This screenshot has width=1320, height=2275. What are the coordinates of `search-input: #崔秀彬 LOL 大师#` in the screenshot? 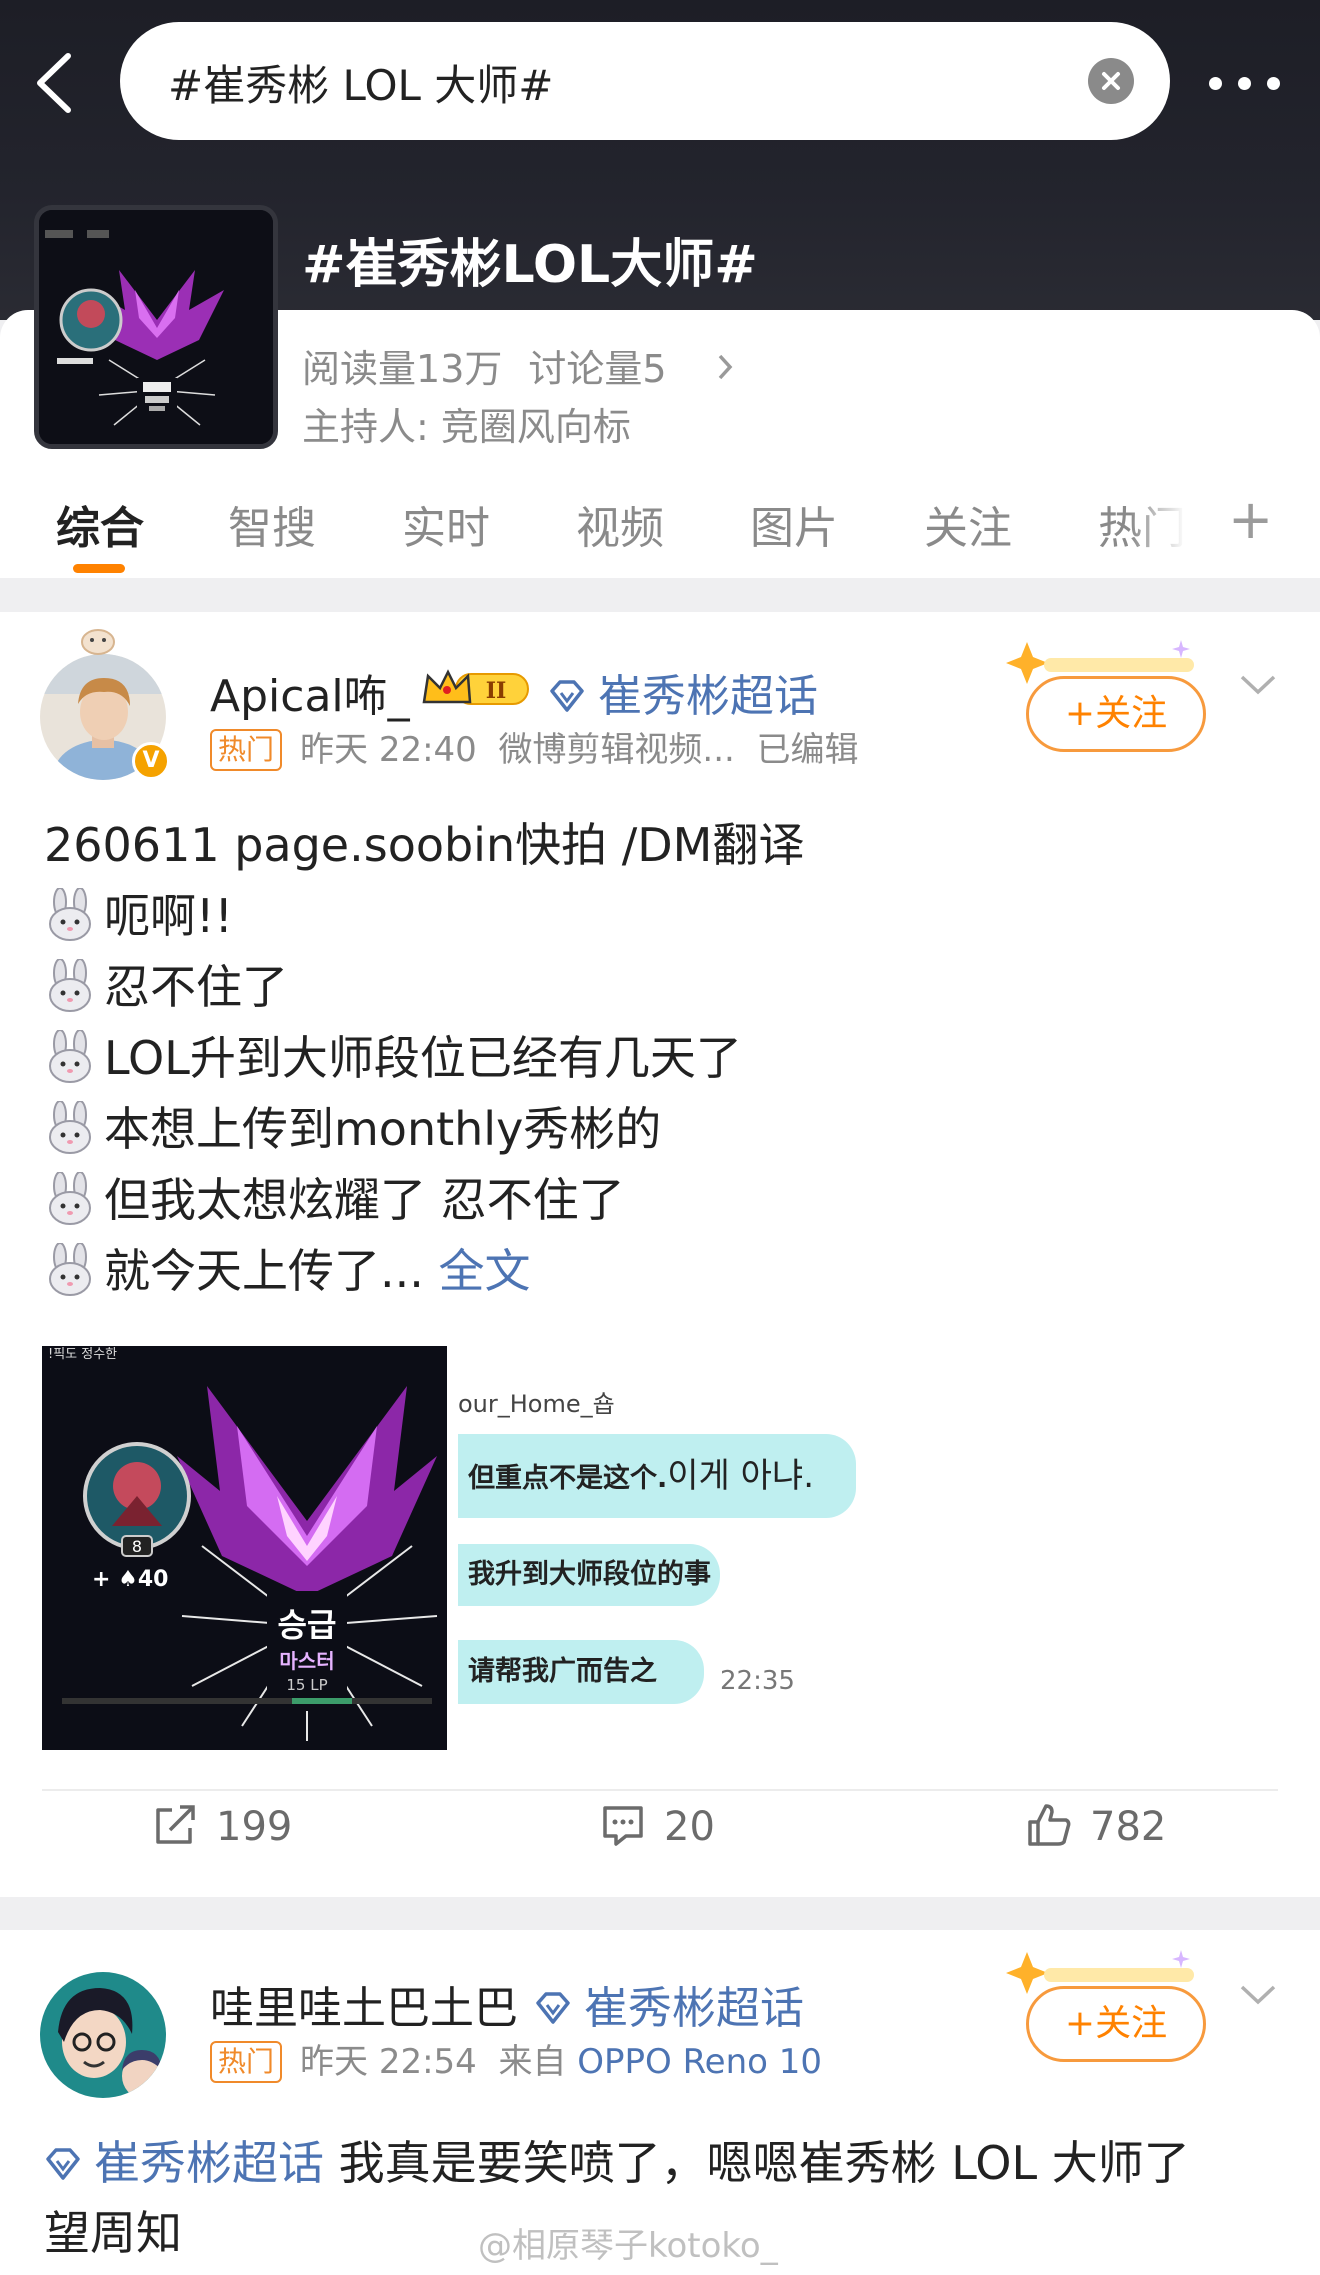 It's located at (645, 81).